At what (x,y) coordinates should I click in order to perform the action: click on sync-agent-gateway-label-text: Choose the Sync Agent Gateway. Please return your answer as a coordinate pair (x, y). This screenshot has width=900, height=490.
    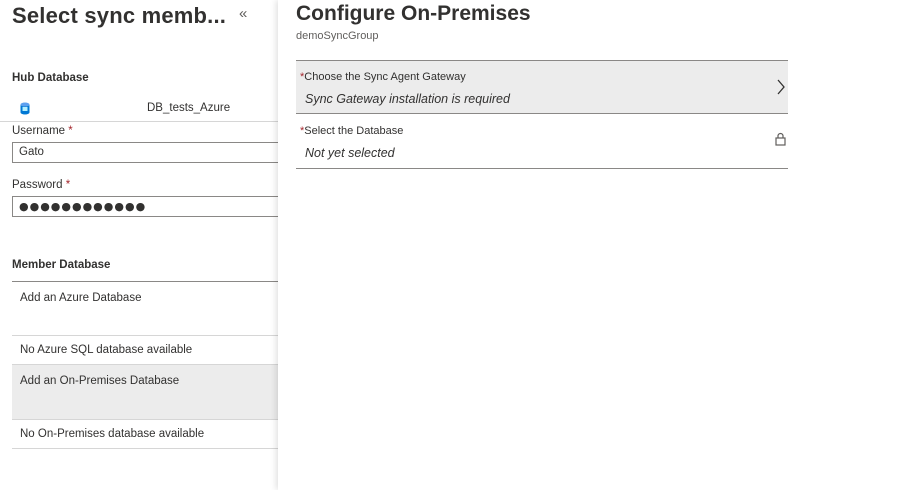
    Looking at the image, I should click on (385, 77).